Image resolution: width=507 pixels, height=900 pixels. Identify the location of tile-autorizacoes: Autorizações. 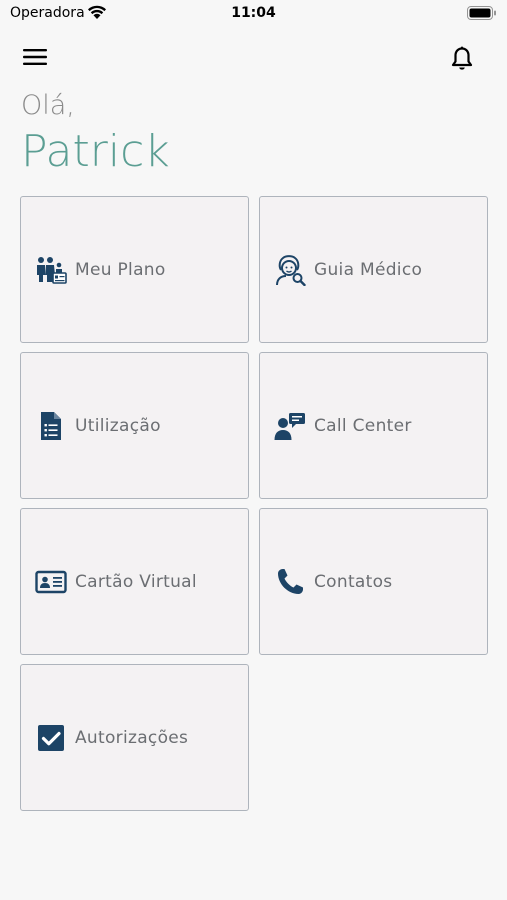
(134, 737).